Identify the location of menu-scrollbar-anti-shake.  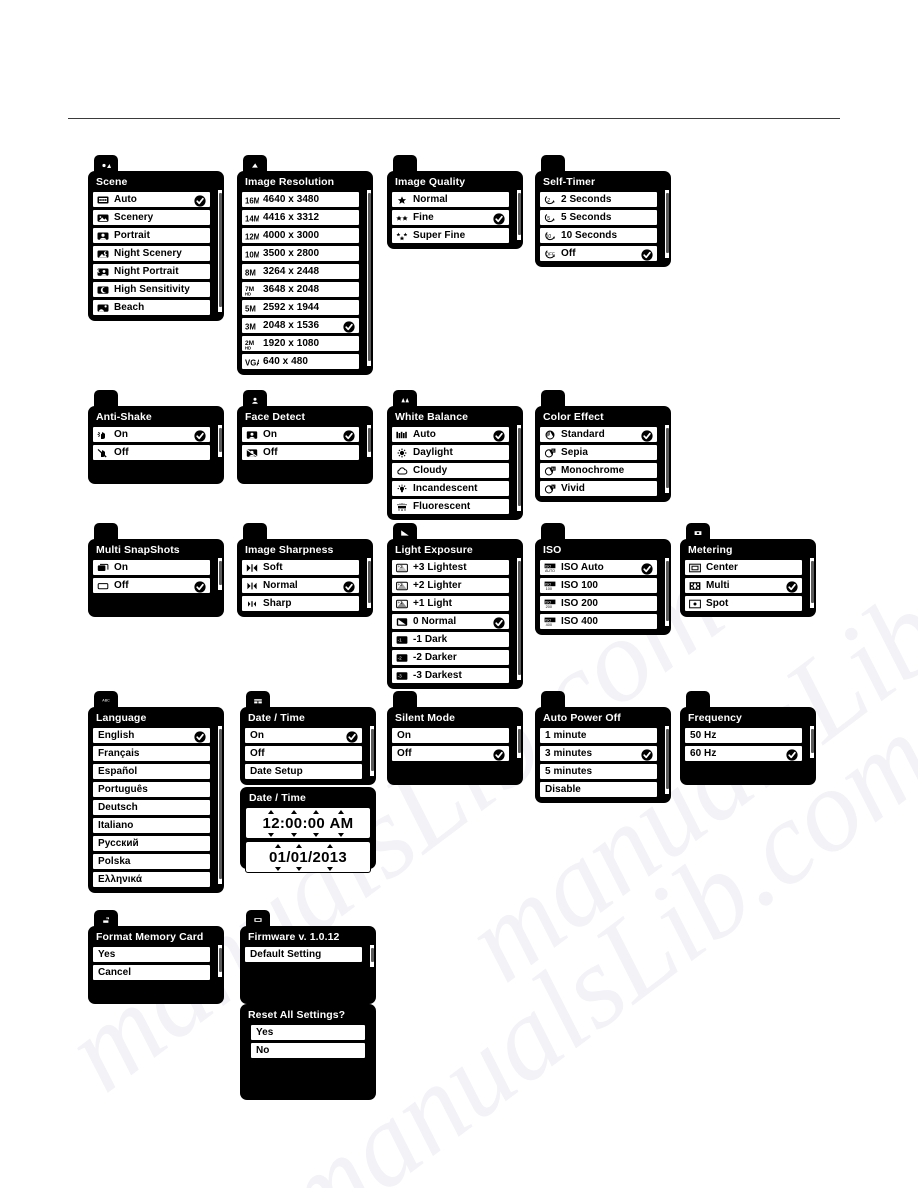
(220, 441).